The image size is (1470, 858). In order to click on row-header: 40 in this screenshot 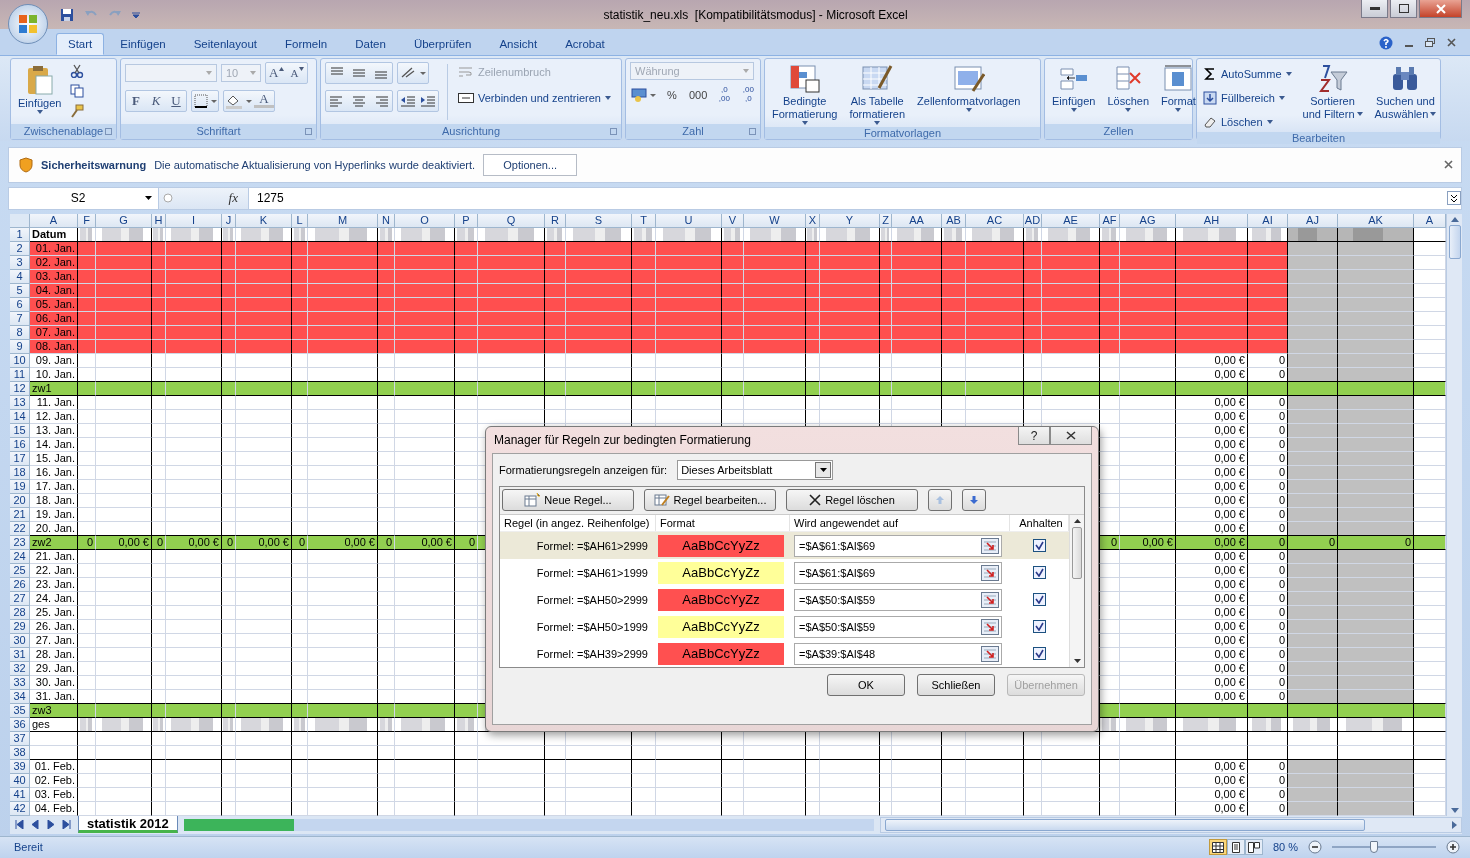, I will do `click(20, 781)`.